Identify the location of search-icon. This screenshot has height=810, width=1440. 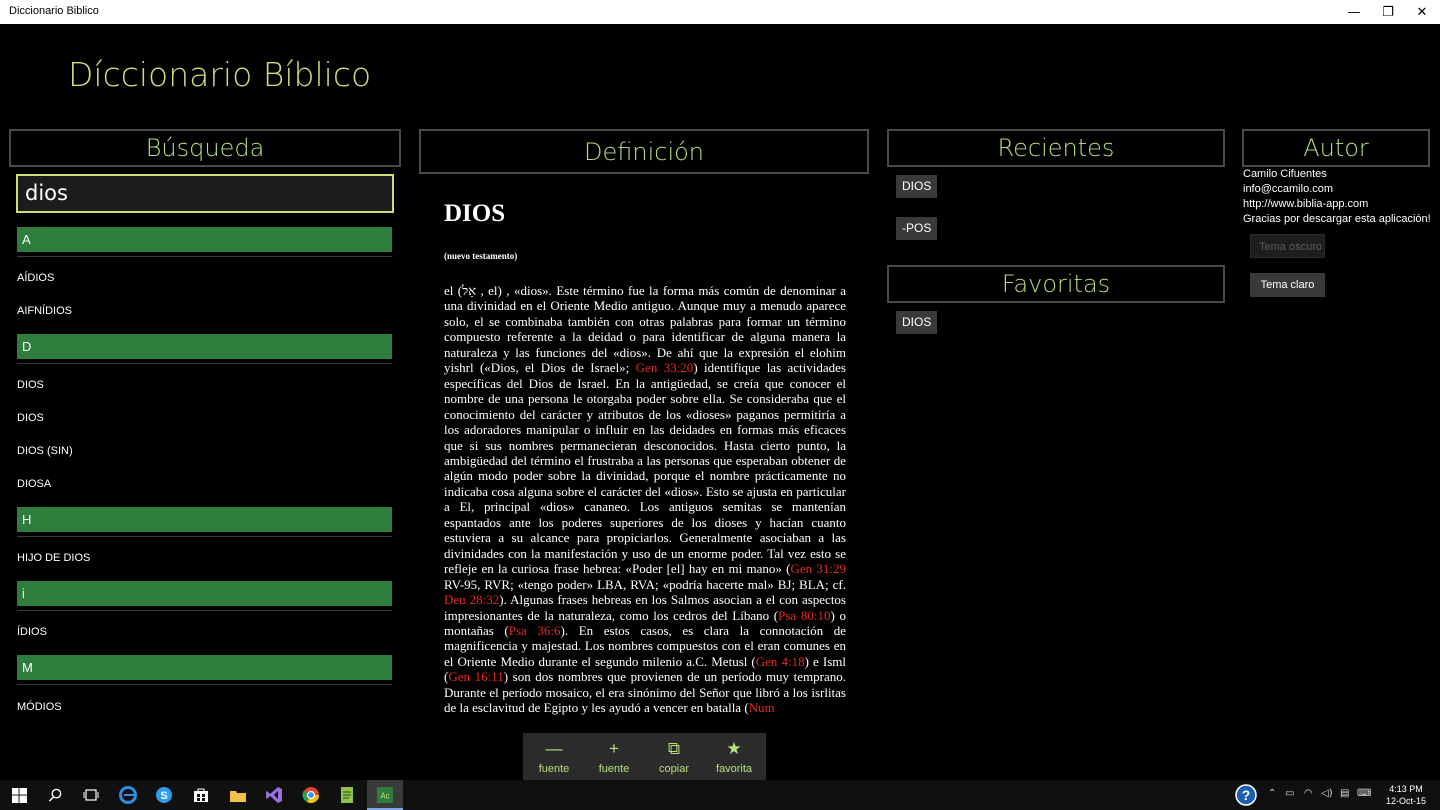
(55, 795).